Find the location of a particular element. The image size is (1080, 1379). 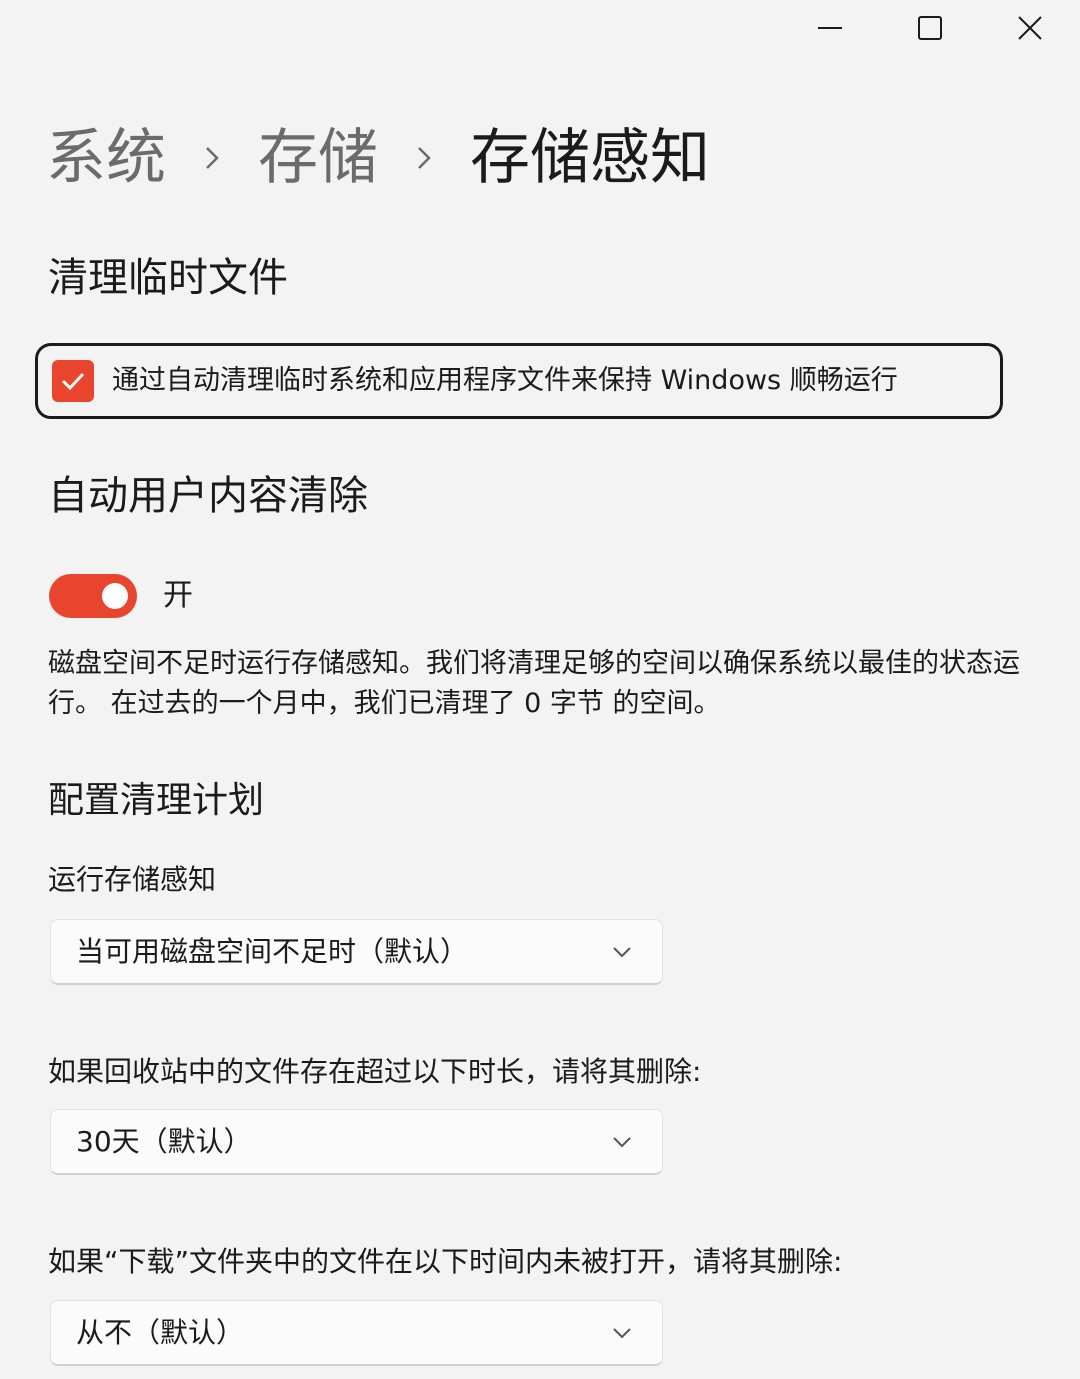

close-button is located at coordinates (1030, 28).